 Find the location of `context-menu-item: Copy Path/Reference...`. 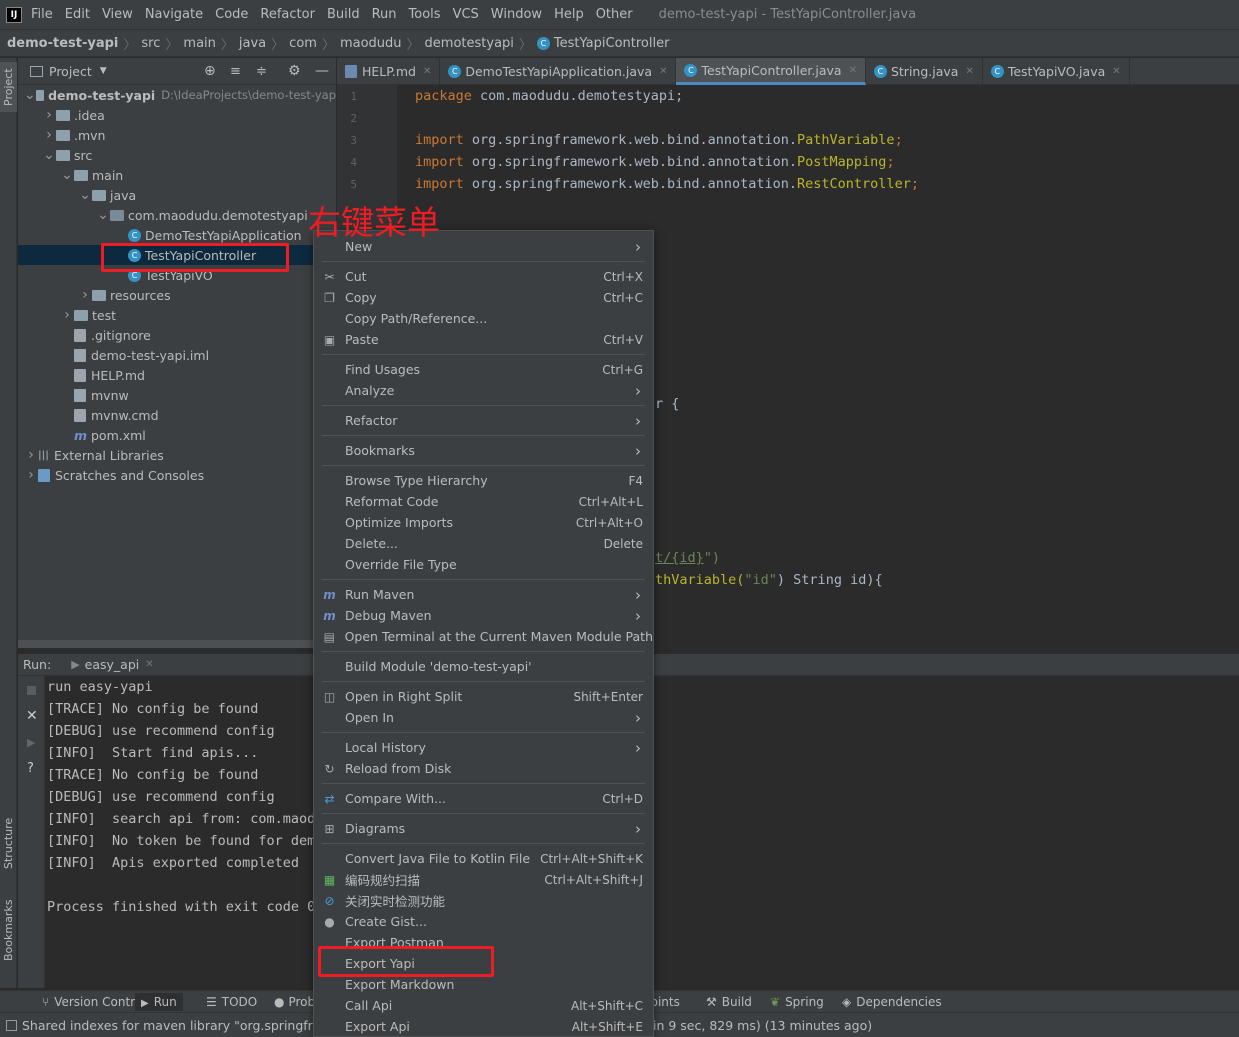

context-menu-item: Copy Path/Reference... is located at coordinates (483, 318).